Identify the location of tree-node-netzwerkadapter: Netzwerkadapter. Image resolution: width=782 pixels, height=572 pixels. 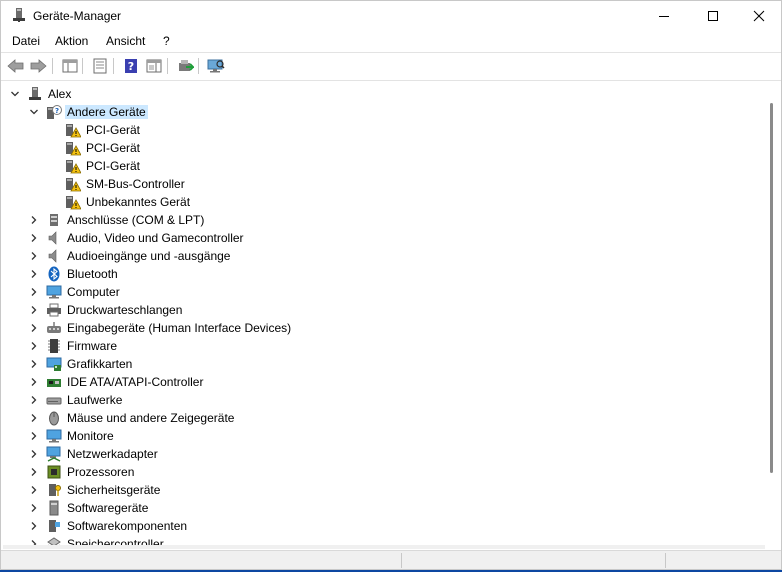
(383, 454).